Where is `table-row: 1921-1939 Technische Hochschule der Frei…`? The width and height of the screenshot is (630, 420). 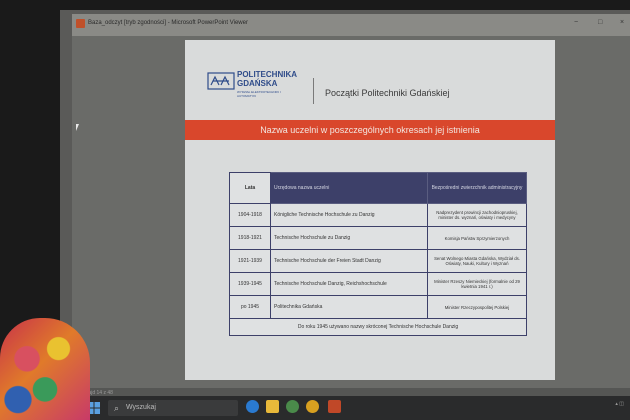
table-row: 1921-1939 Technische Hochschule der Frei… is located at coordinates (378, 261).